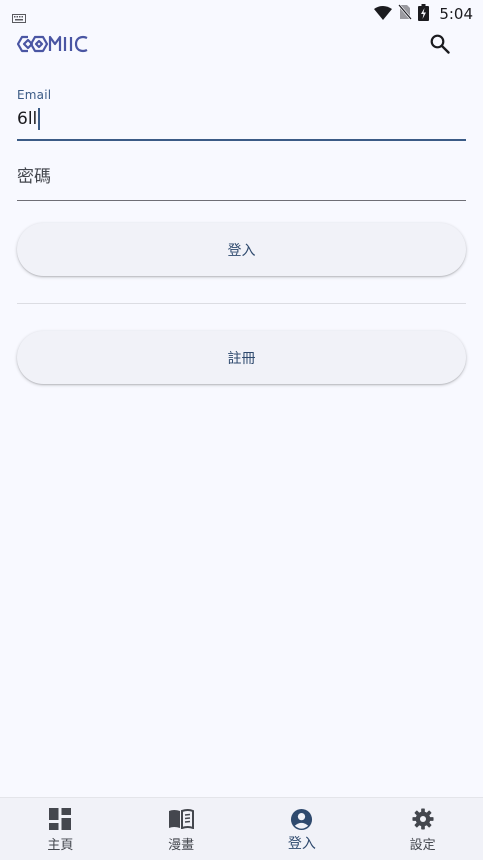 This screenshot has height=860, width=483. I want to click on password-placeholder: 密碼, so click(34, 177).